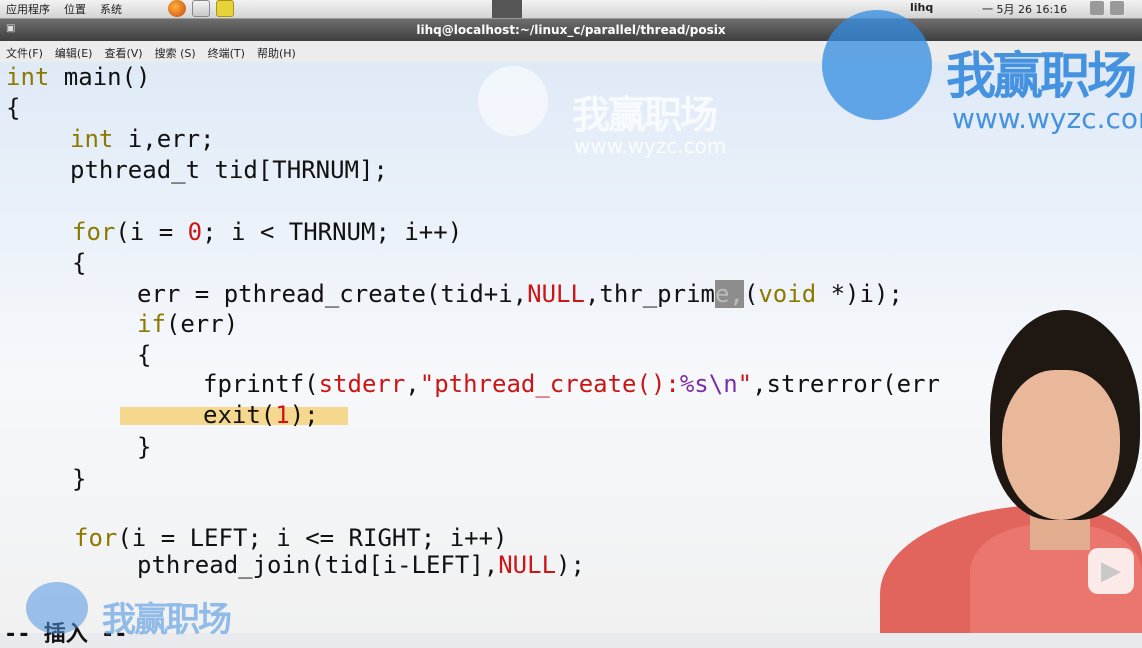  I want to click on panel-launchers, so click(201, 8).